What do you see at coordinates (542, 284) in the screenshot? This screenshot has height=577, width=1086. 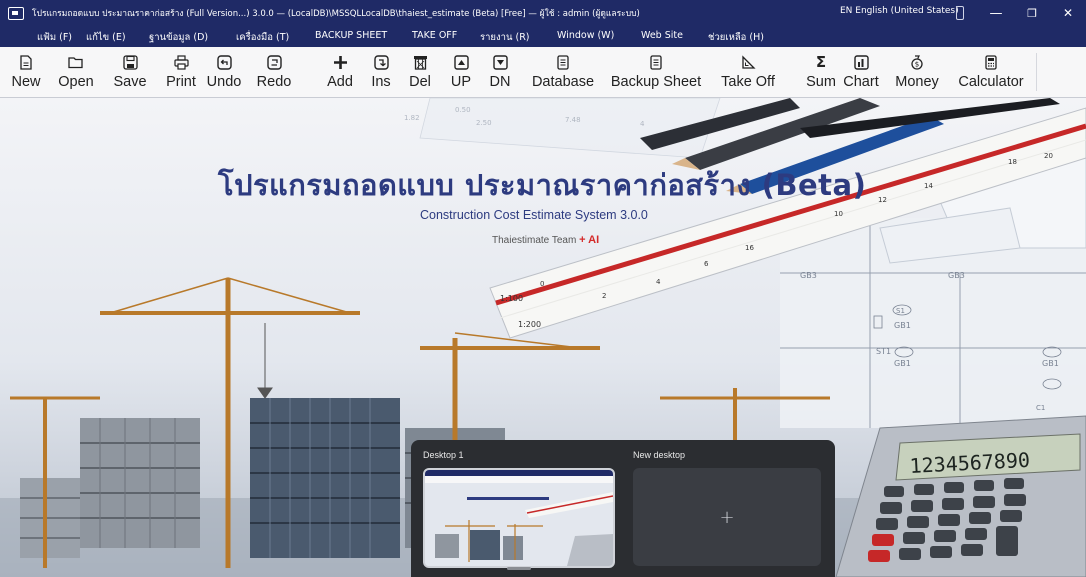 I see `svg-text: 0` at bounding box center [542, 284].